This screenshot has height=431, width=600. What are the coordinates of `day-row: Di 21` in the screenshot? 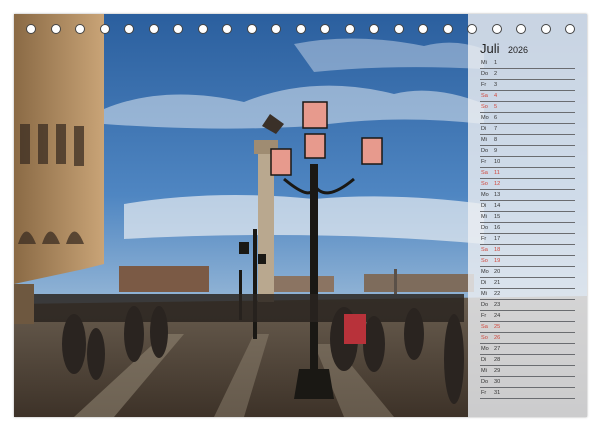 It's located at (527, 283).